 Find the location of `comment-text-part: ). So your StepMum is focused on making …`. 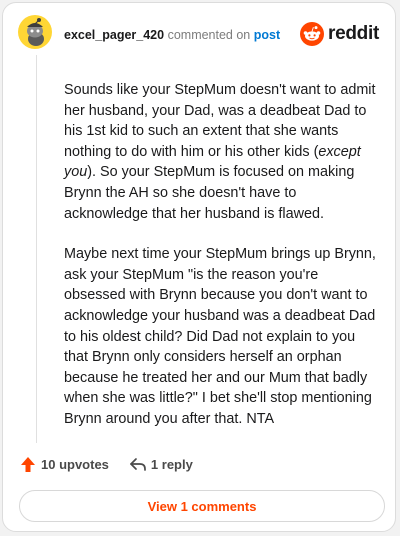

comment-text-part: ). So your StepMum is focused on making … is located at coordinates (209, 193).